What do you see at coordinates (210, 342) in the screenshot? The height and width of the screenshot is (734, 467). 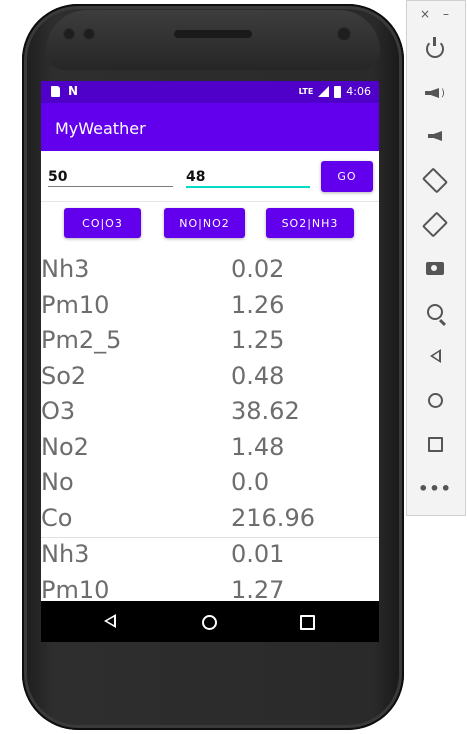 I see `list-item: Pm2_5 1.25` at bounding box center [210, 342].